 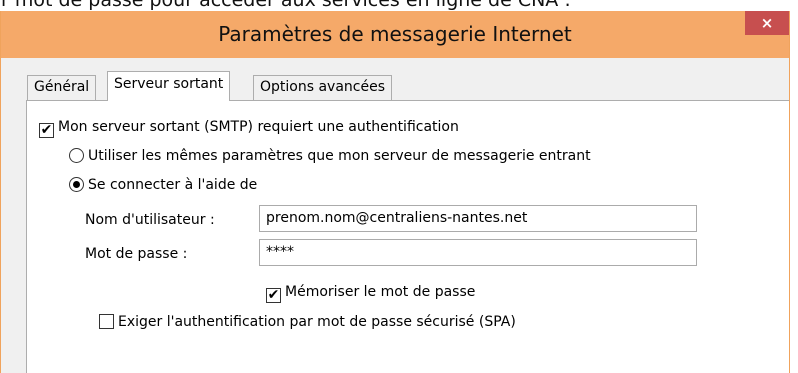 I want to click on dialog-title: Paramètres de messagerie Internet, so click(x=395, y=34).